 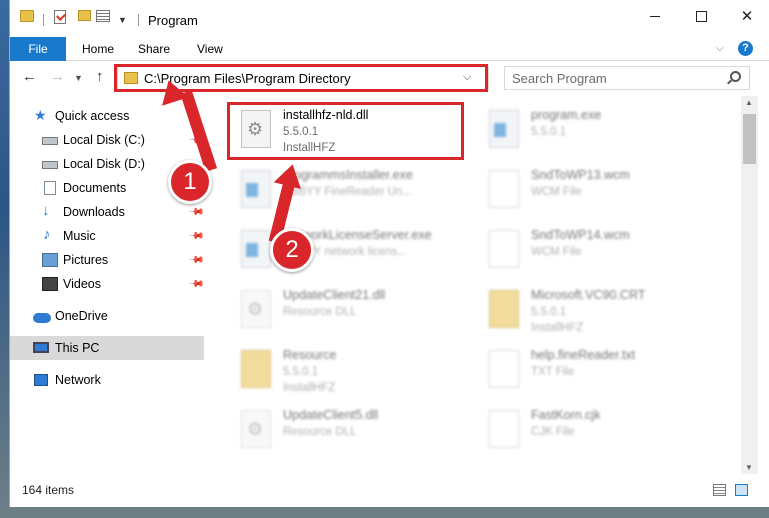 What do you see at coordinates (749, 467) in the screenshot?
I see `scroll-down-icon: ▼` at bounding box center [749, 467].